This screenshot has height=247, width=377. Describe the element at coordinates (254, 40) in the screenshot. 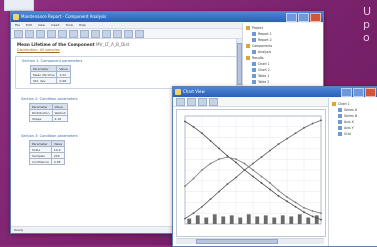

I see `document-icon` at that location.